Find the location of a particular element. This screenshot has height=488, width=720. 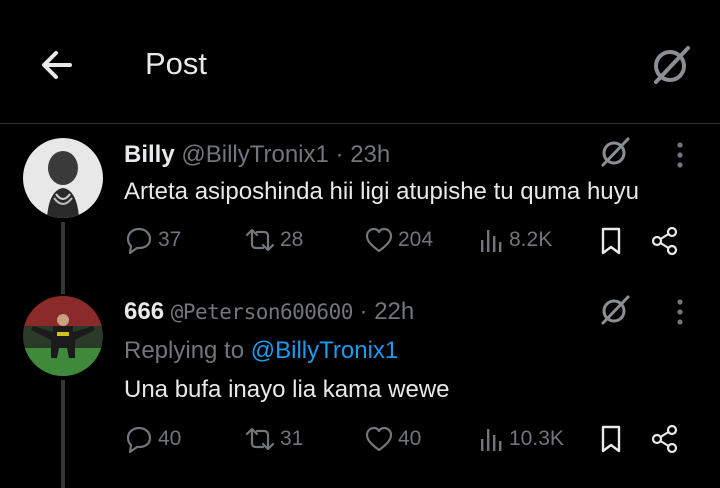

reply-count: 37 is located at coordinates (170, 239).